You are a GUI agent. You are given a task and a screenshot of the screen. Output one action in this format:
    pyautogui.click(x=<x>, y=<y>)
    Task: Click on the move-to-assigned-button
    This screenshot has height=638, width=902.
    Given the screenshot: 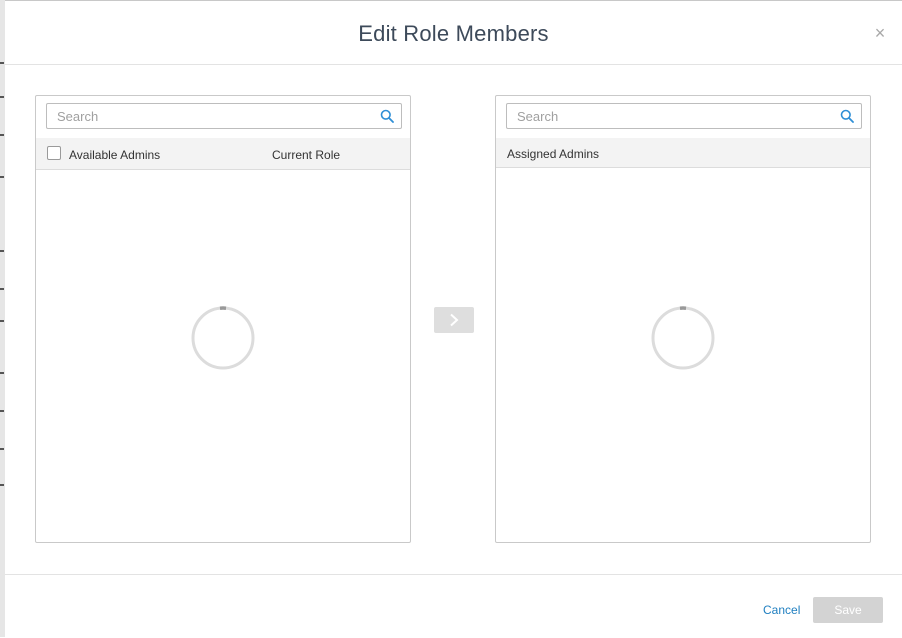 What is the action you would take?
    pyautogui.click(x=454, y=320)
    